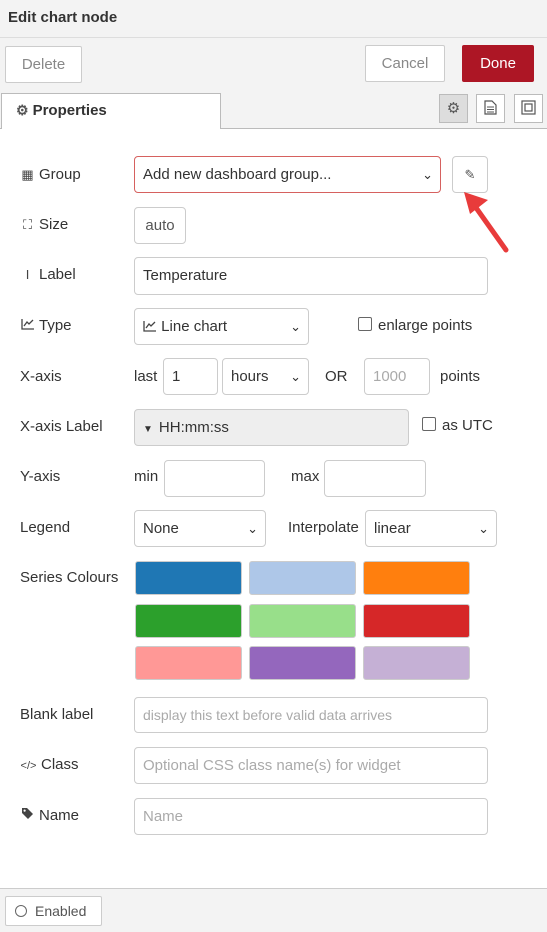 Image resolution: width=547 pixels, height=932 pixels. What do you see at coordinates (160, 225) in the screenshot?
I see `size-button: auto` at bounding box center [160, 225].